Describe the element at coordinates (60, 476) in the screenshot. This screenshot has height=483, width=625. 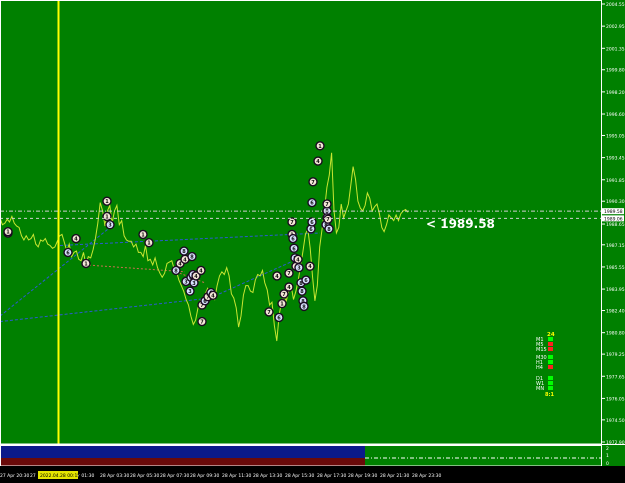
I see `time-highlight-label: 2022.04.28 00:15` at that location.